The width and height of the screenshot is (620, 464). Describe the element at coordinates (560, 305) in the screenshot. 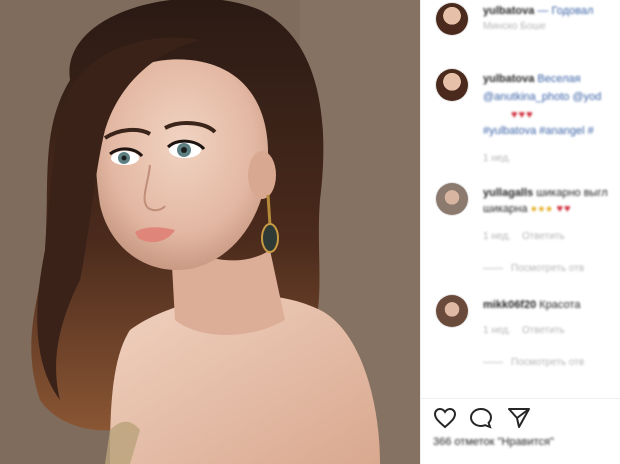

I see `comment-text: Красота` at that location.